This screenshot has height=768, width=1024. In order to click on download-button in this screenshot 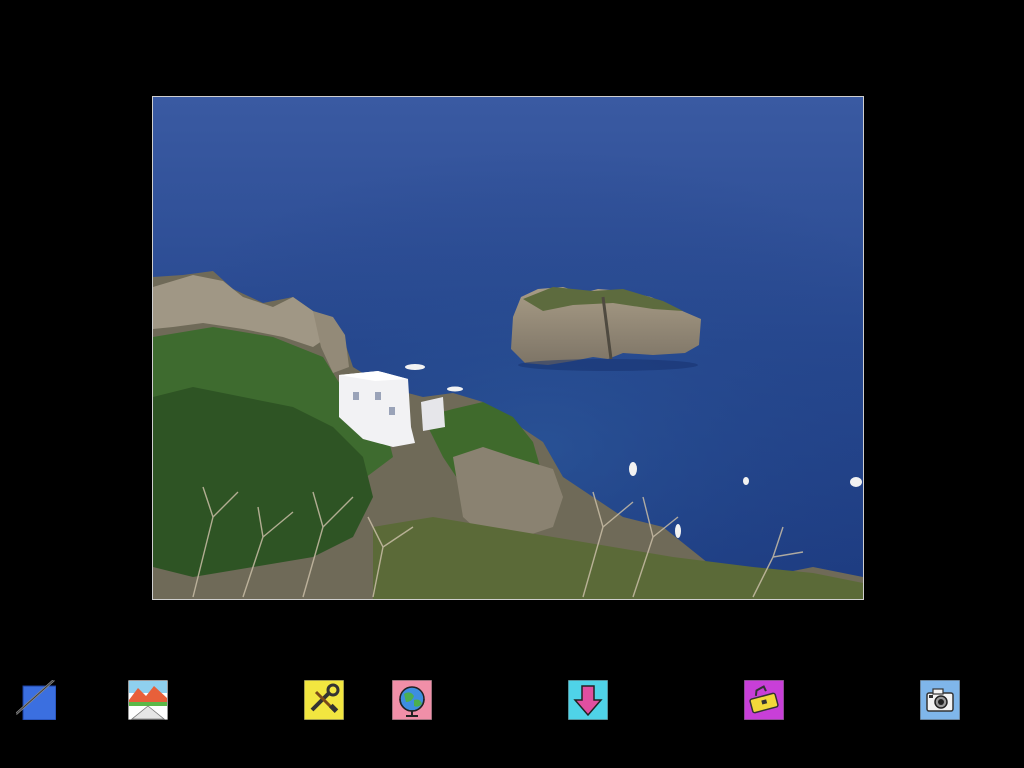, I will do `click(588, 700)`.